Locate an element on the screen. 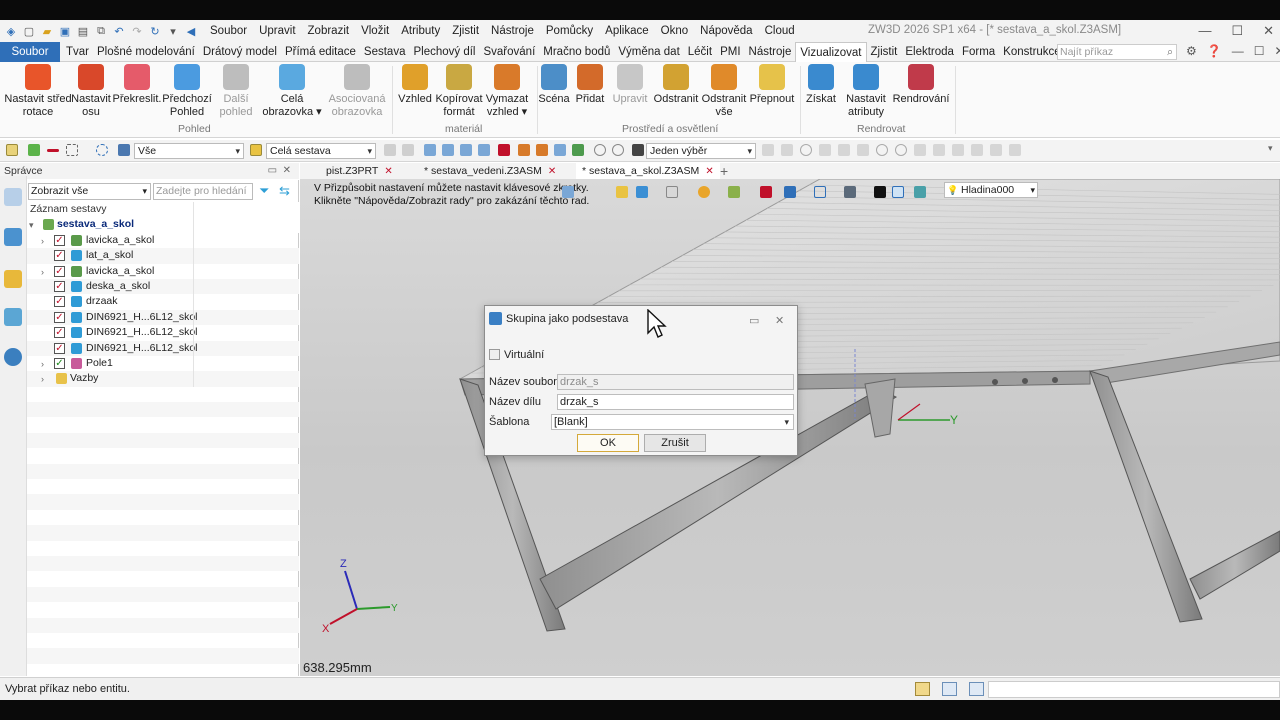 The width and height of the screenshot is (1280, 720). toolbar-overflow-icon: ▾ is located at coordinates (1270, 148).